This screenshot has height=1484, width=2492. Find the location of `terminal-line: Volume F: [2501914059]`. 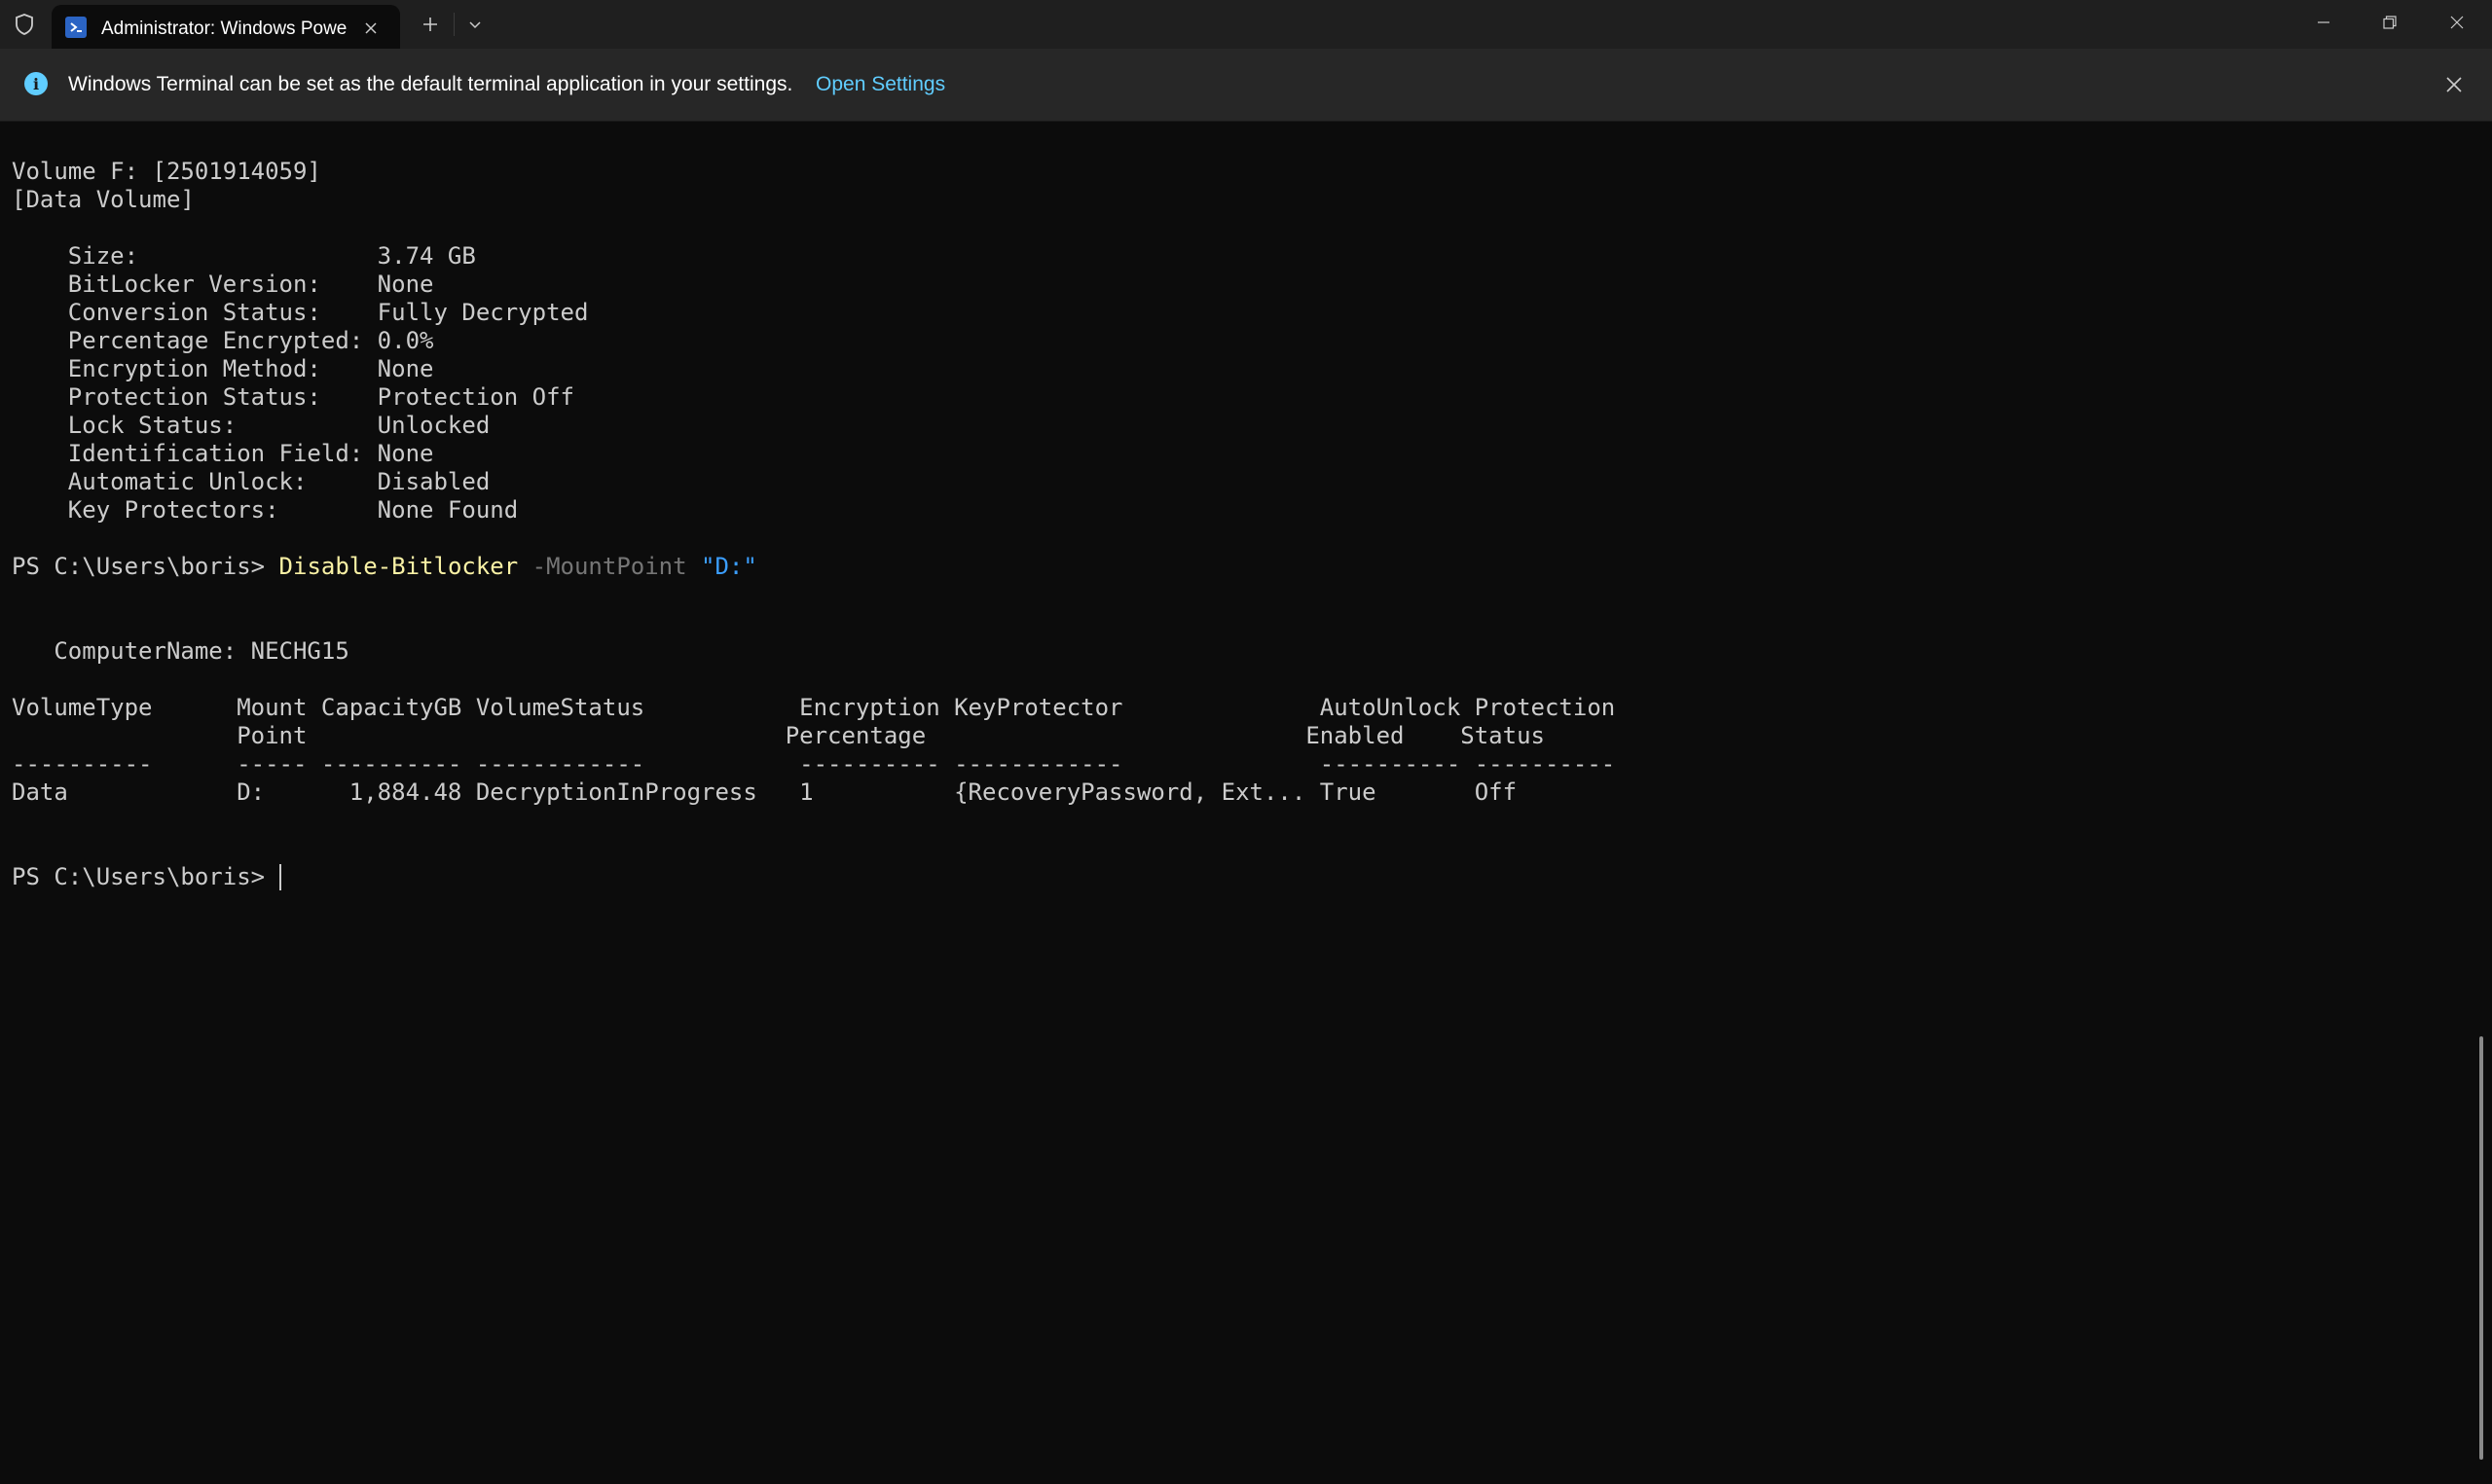

terminal-line: Volume F: [2501914059] is located at coordinates (166, 171).